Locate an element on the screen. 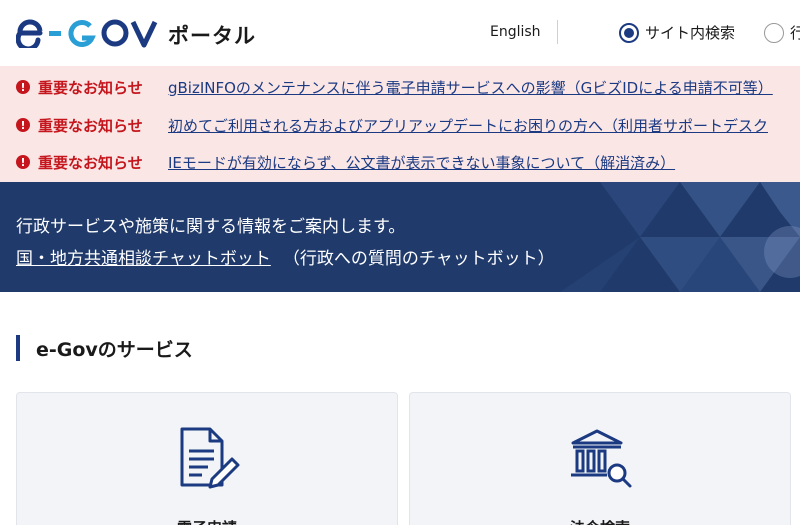  chatbot-note: （行政への質問のチャットボット） is located at coordinates (418, 259).